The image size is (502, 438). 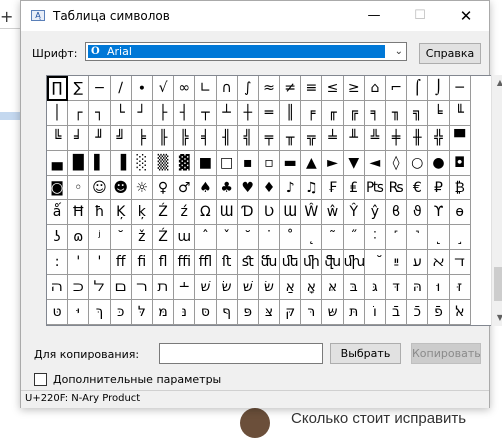 What do you see at coordinates (227, 188) in the screenshot?
I see `character-cell: ♣` at bounding box center [227, 188].